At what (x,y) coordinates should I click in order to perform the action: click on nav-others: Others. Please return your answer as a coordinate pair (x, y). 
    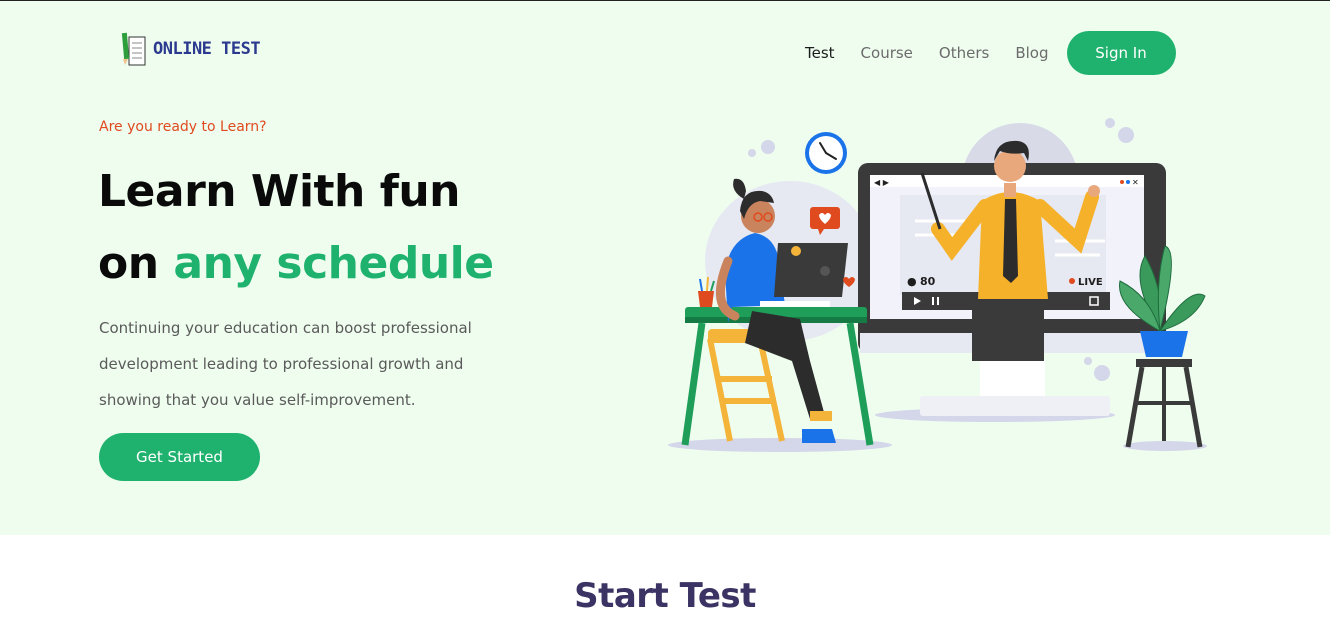
    Looking at the image, I should click on (964, 53).